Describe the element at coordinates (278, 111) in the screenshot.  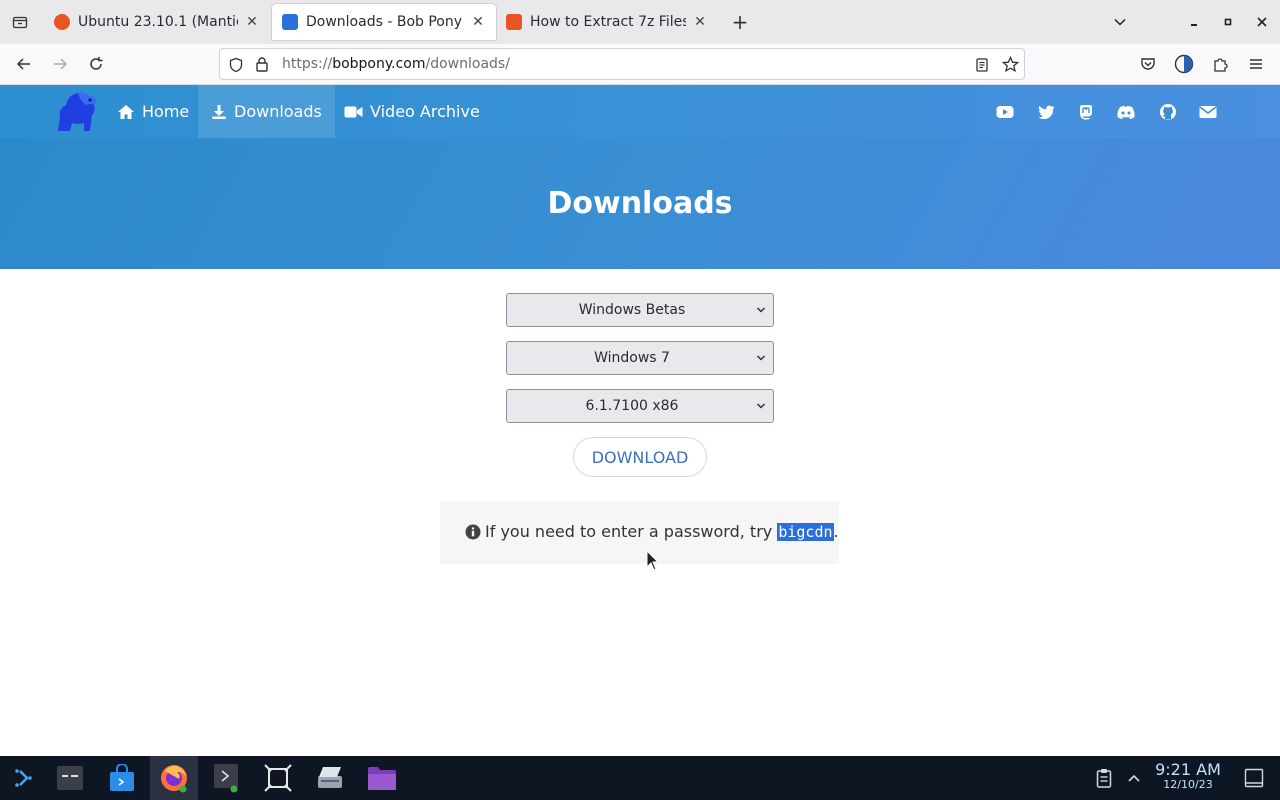
I see `nav-downloads-label: Downloads` at that location.